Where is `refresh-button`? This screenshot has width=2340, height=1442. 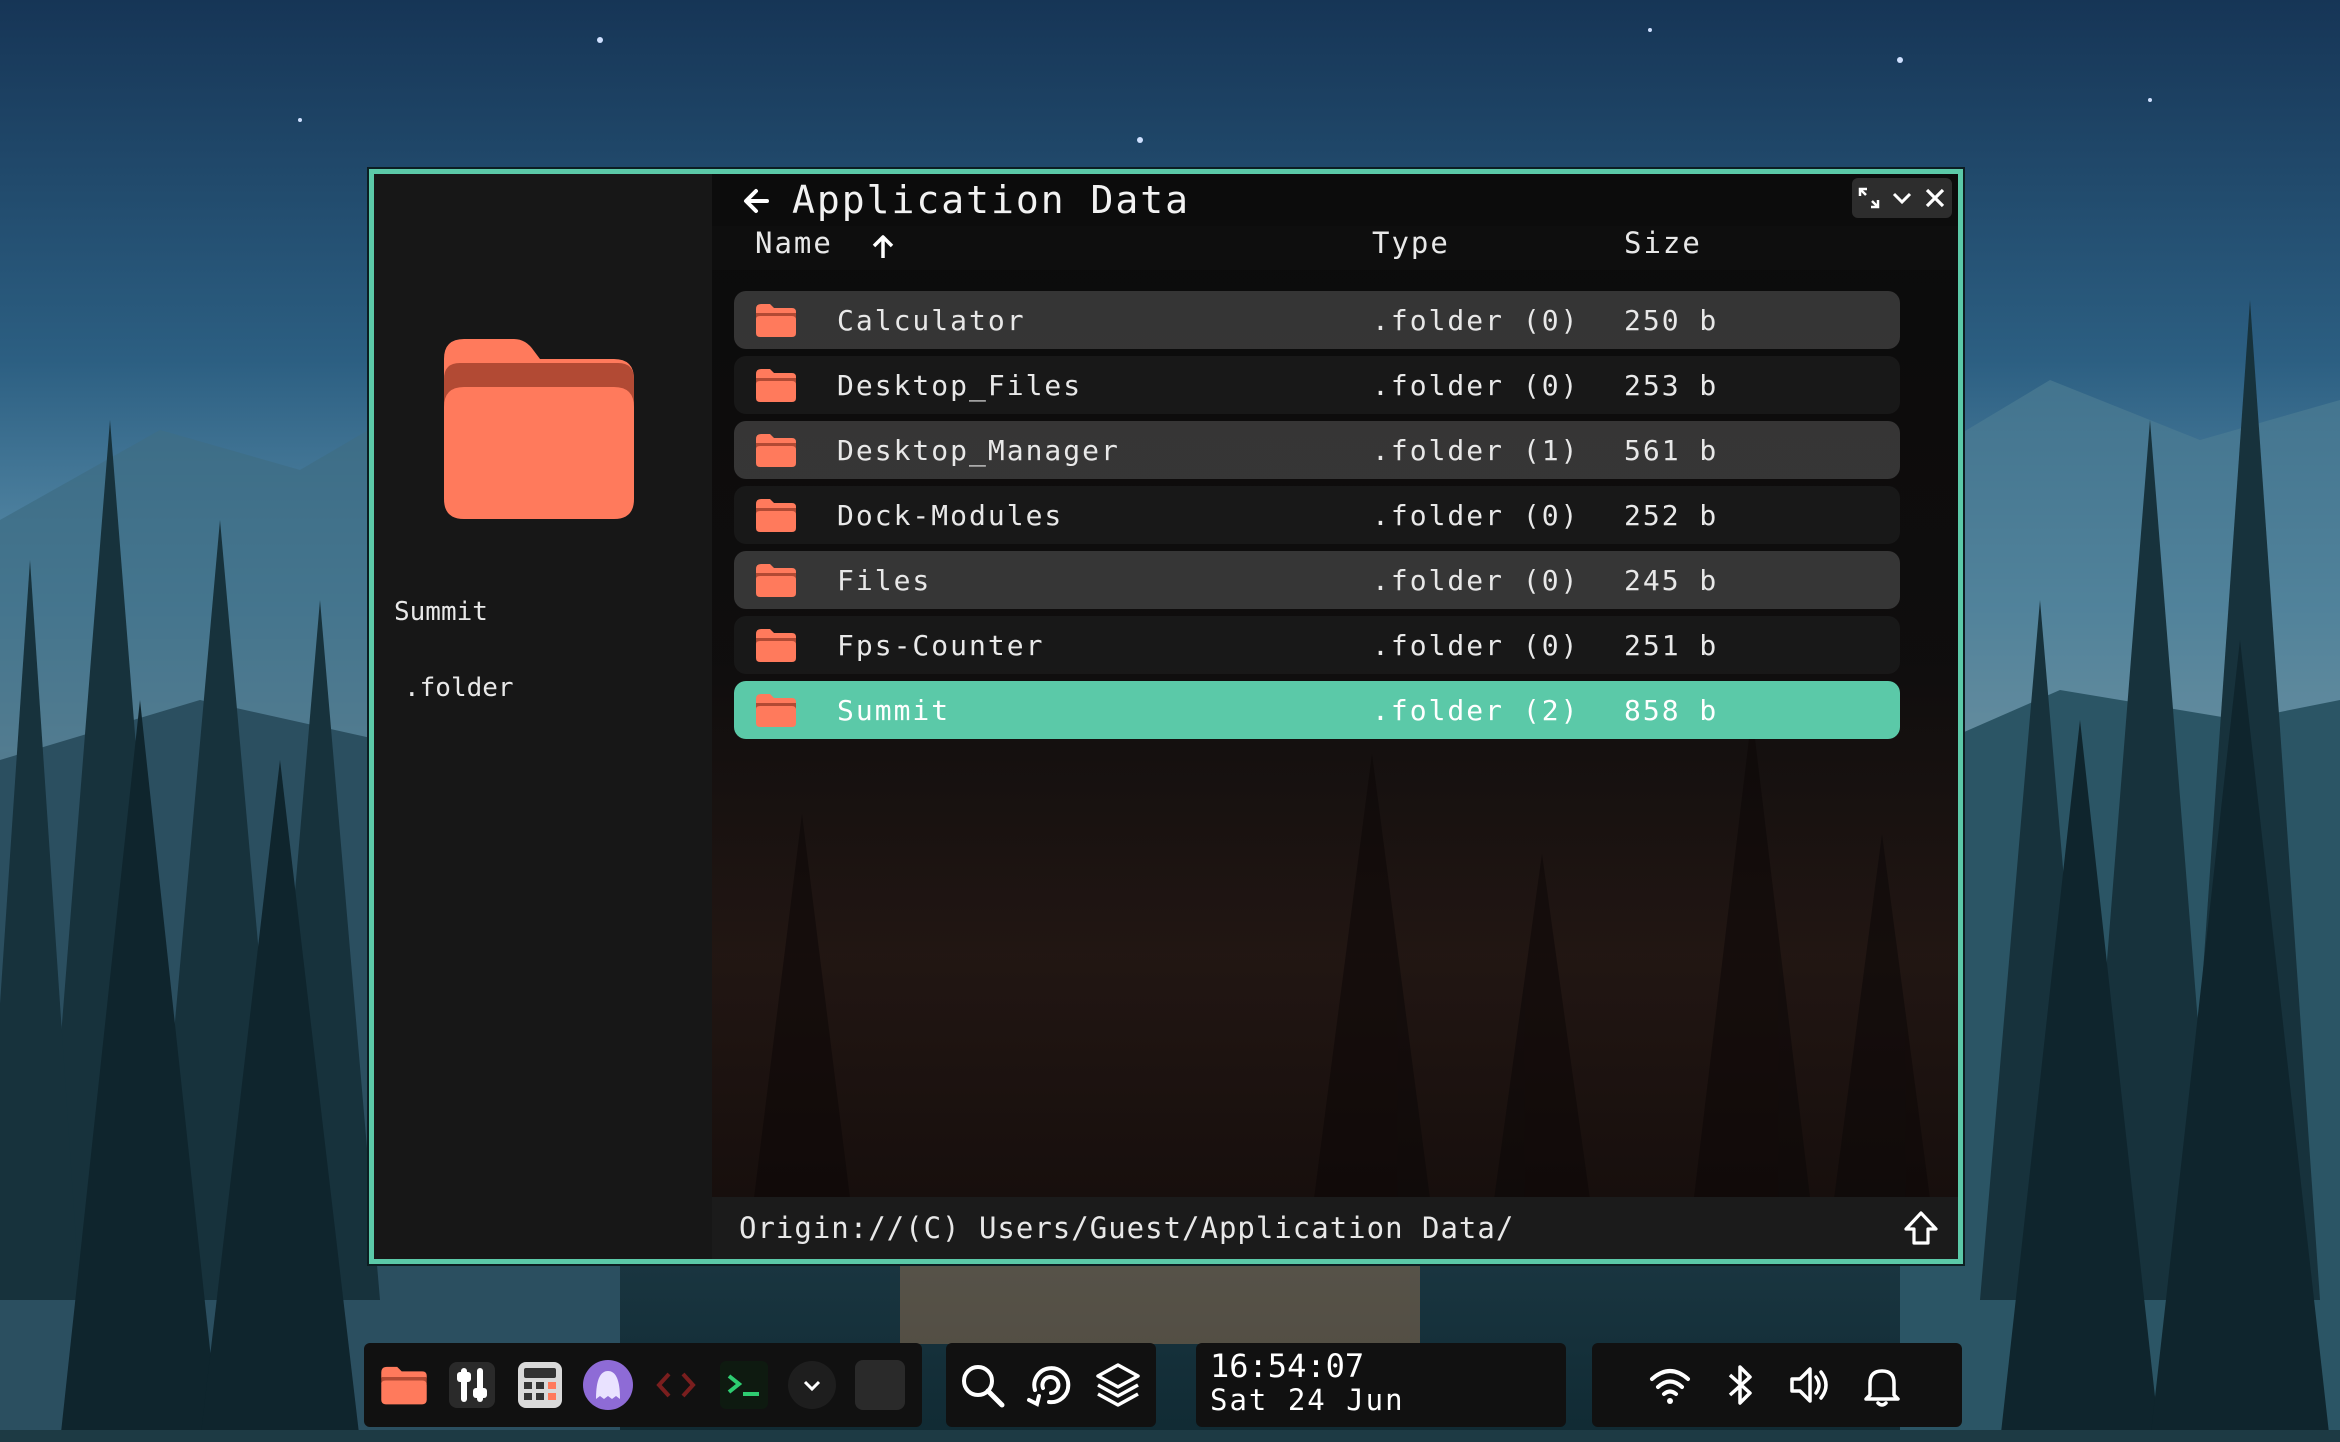
refresh-button is located at coordinates (1050, 1385).